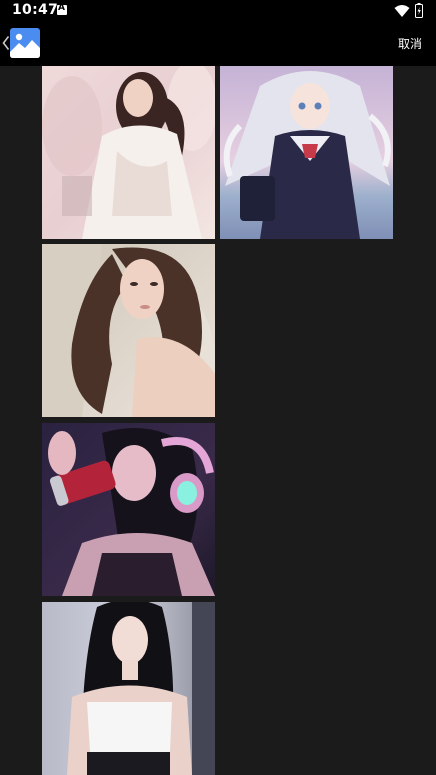  Describe the element at coordinates (6, 43) in the screenshot. I see `chevron-left-icon` at that location.